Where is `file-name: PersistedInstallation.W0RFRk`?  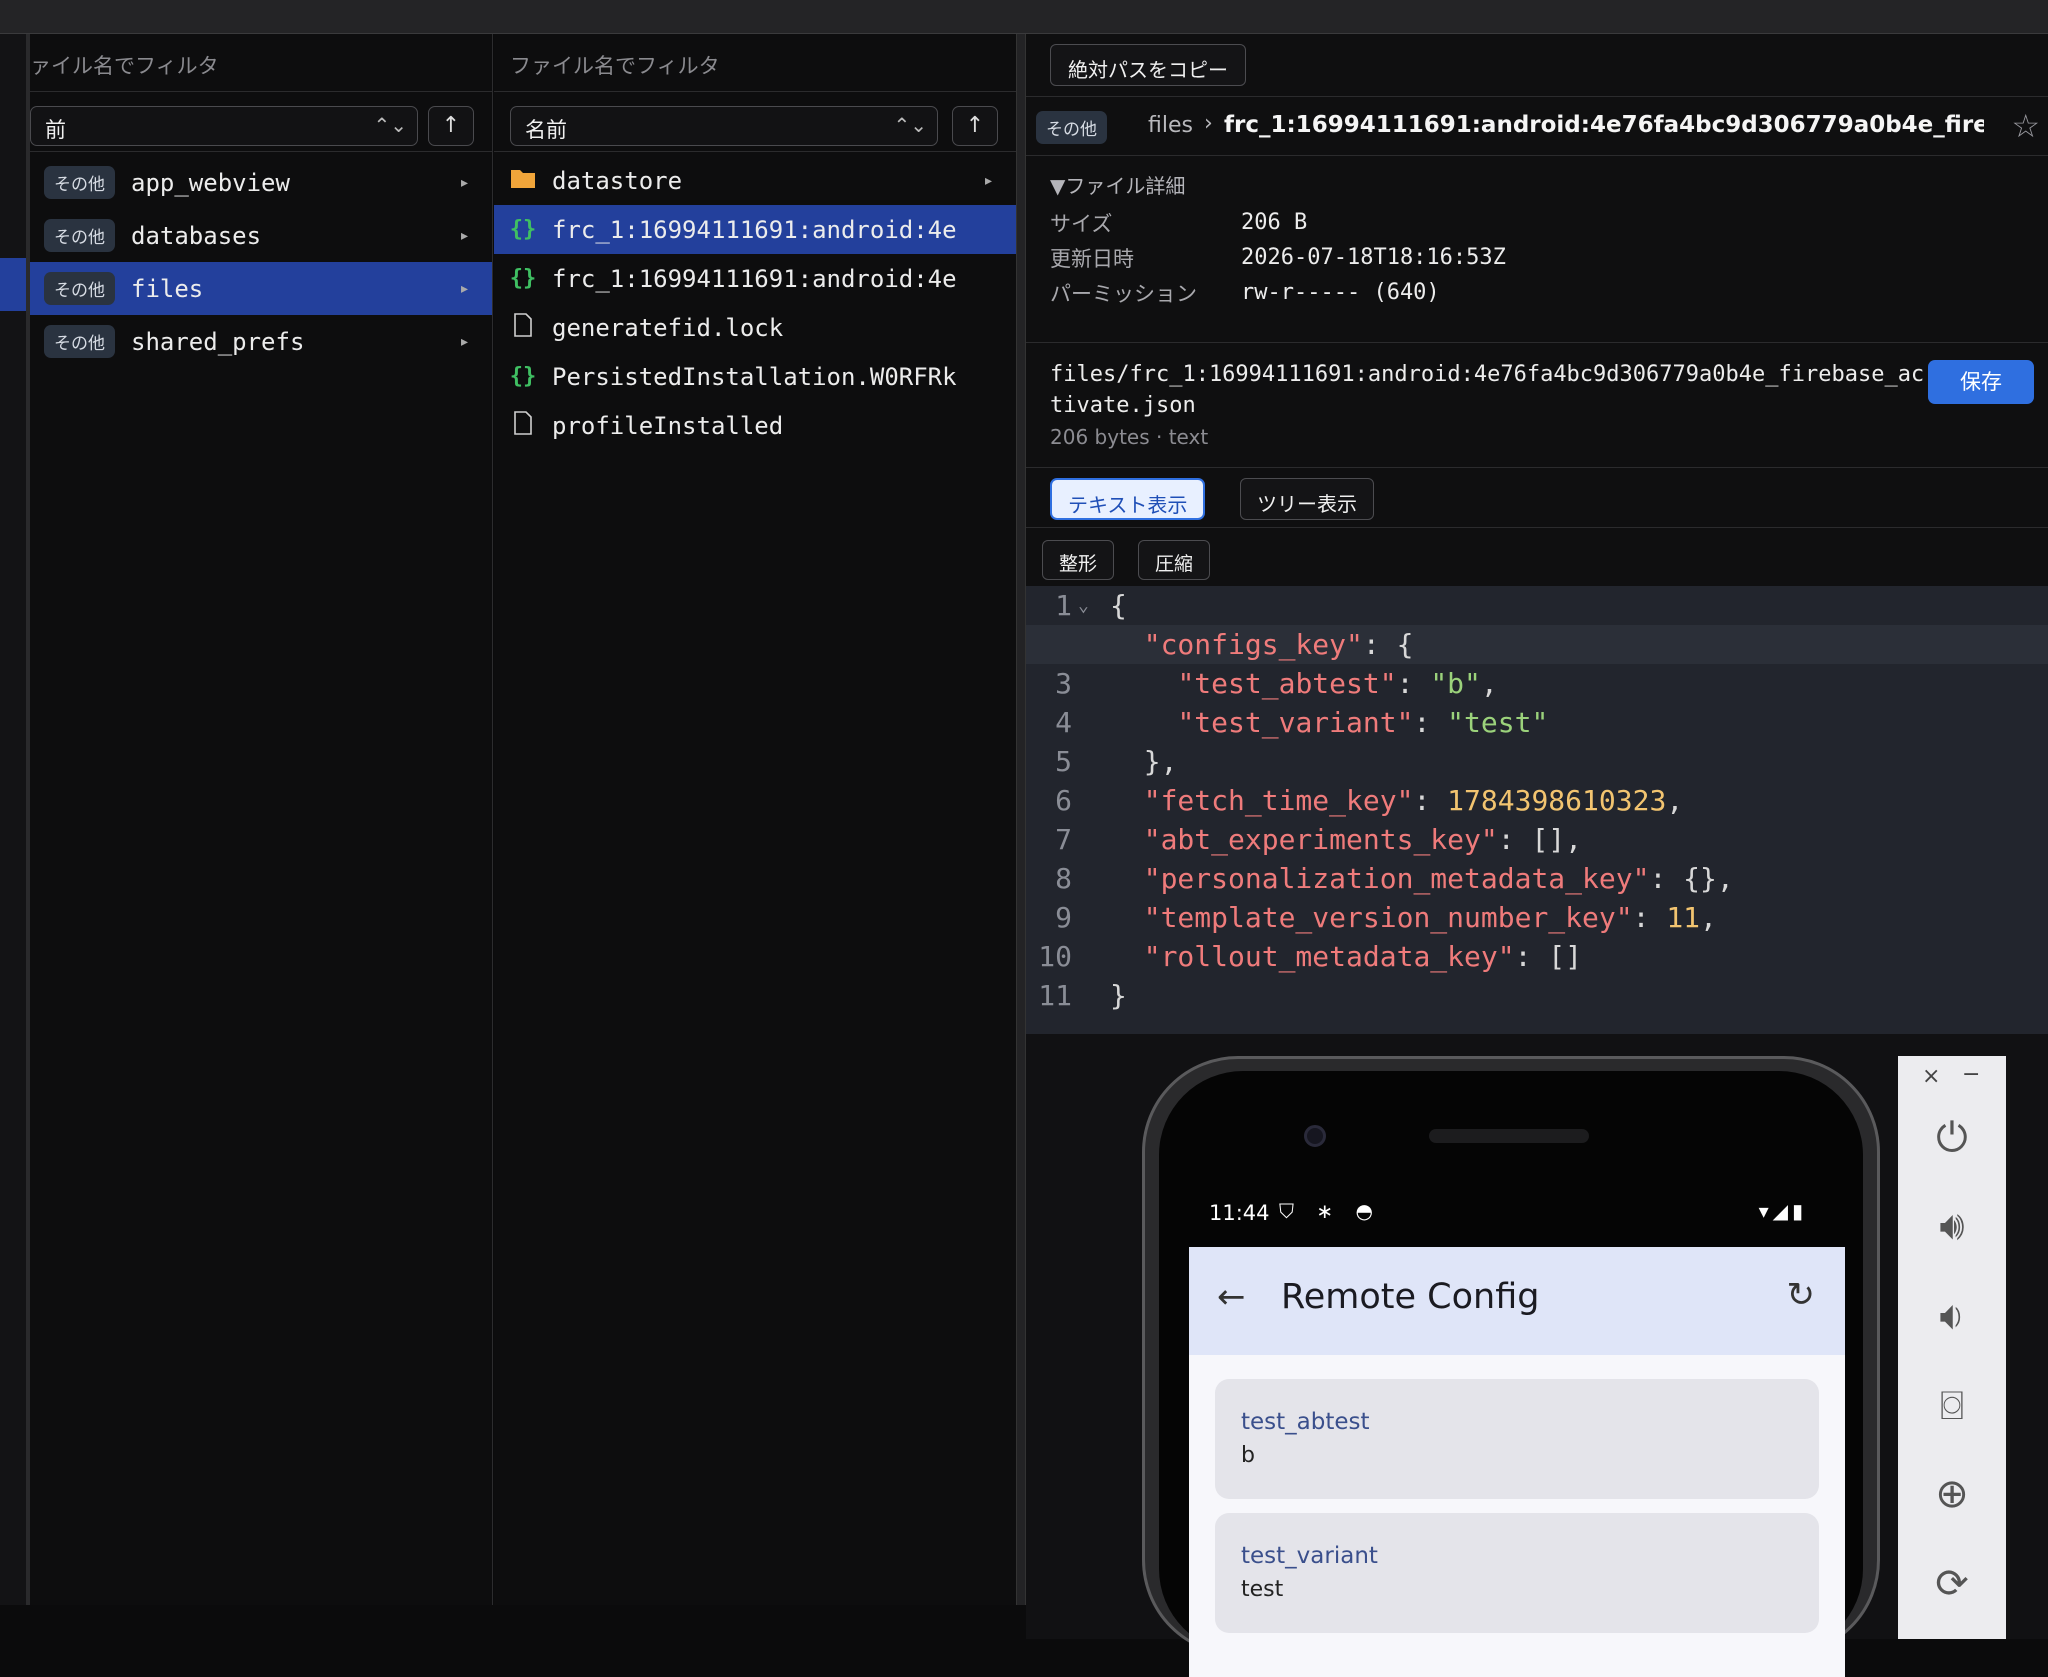 file-name: PersistedInstallation.W0RFRk is located at coordinates (762, 377).